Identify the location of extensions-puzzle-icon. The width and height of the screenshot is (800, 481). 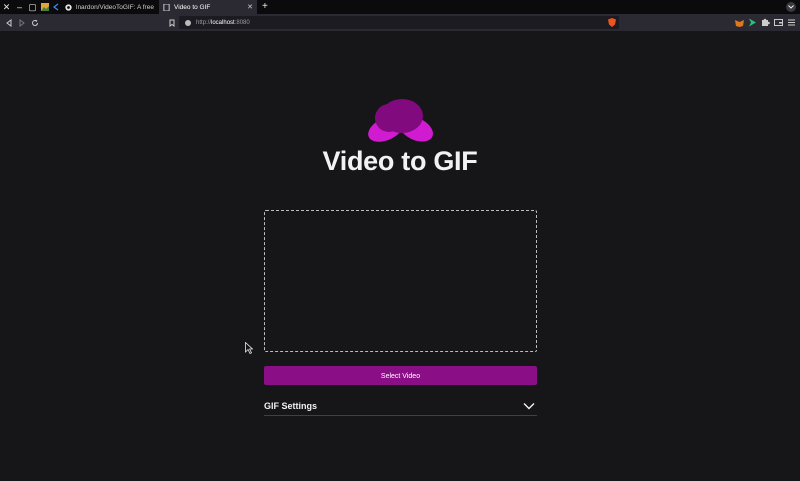
(765, 22).